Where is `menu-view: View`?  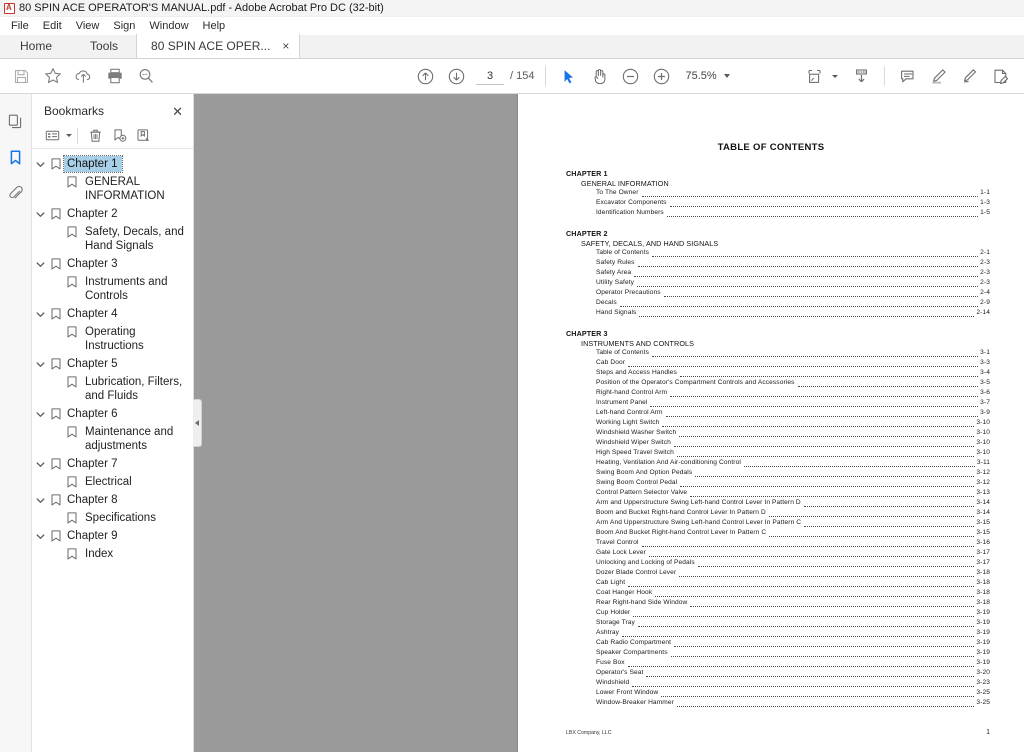 menu-view: View is located at coordinates (88, 26).